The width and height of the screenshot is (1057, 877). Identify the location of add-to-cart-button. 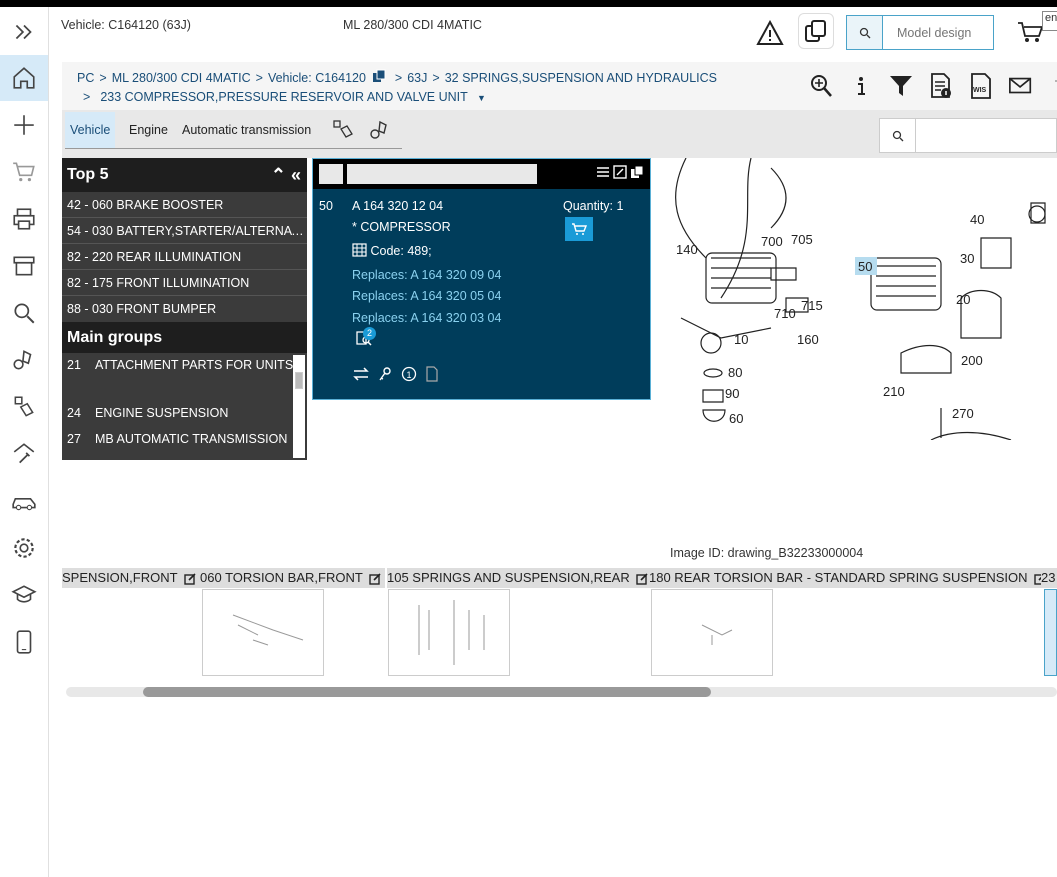
(579, 229).